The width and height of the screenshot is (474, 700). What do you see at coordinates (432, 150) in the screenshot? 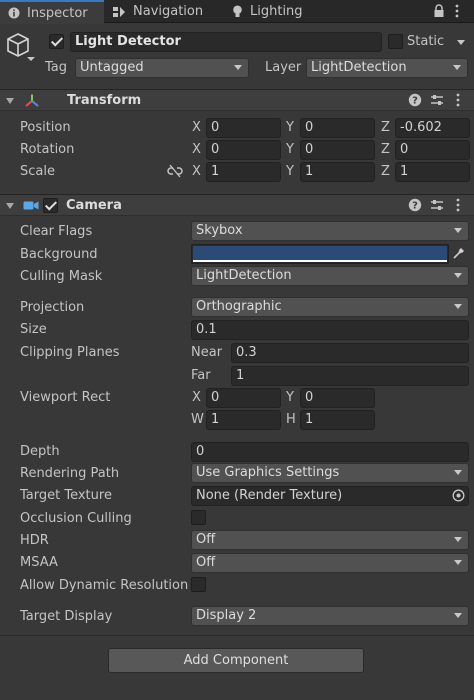
I see `rotation-z-field: 0` at bounding box center [432, 150].